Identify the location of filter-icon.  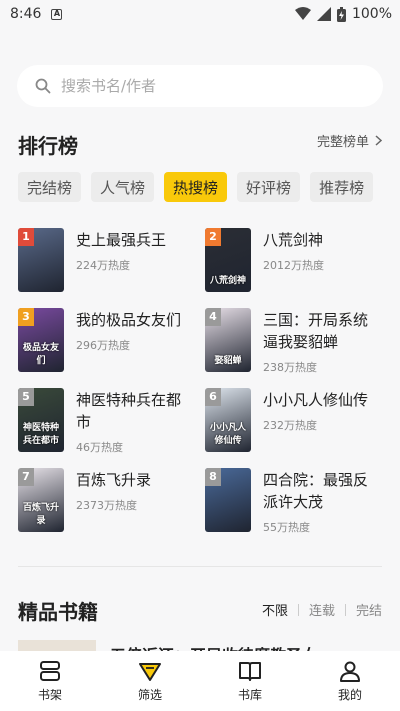
(150, 672).